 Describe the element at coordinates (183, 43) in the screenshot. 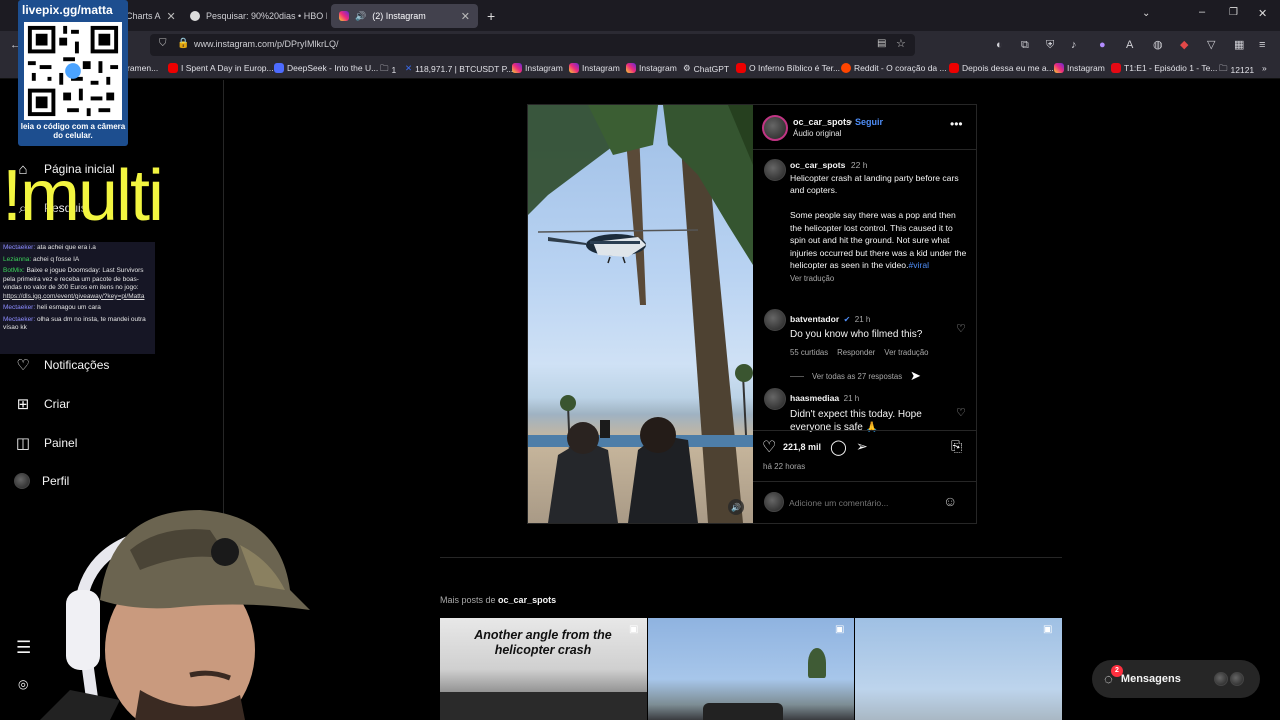

I see `lock-icon: 🔒` at that location.